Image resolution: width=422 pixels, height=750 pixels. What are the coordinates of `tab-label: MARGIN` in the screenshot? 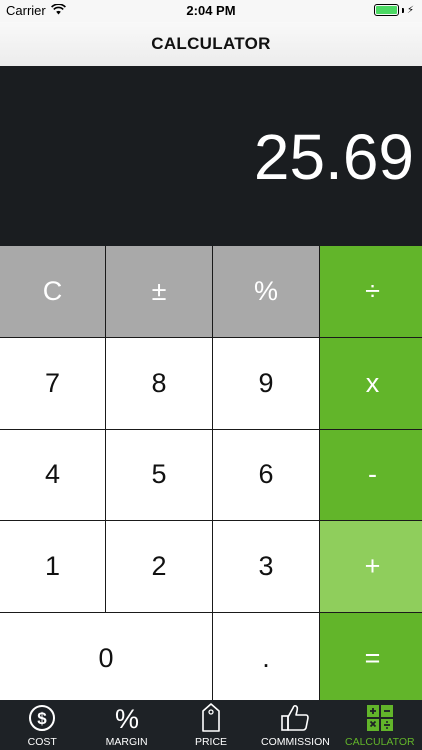 It's located at (126, 742).